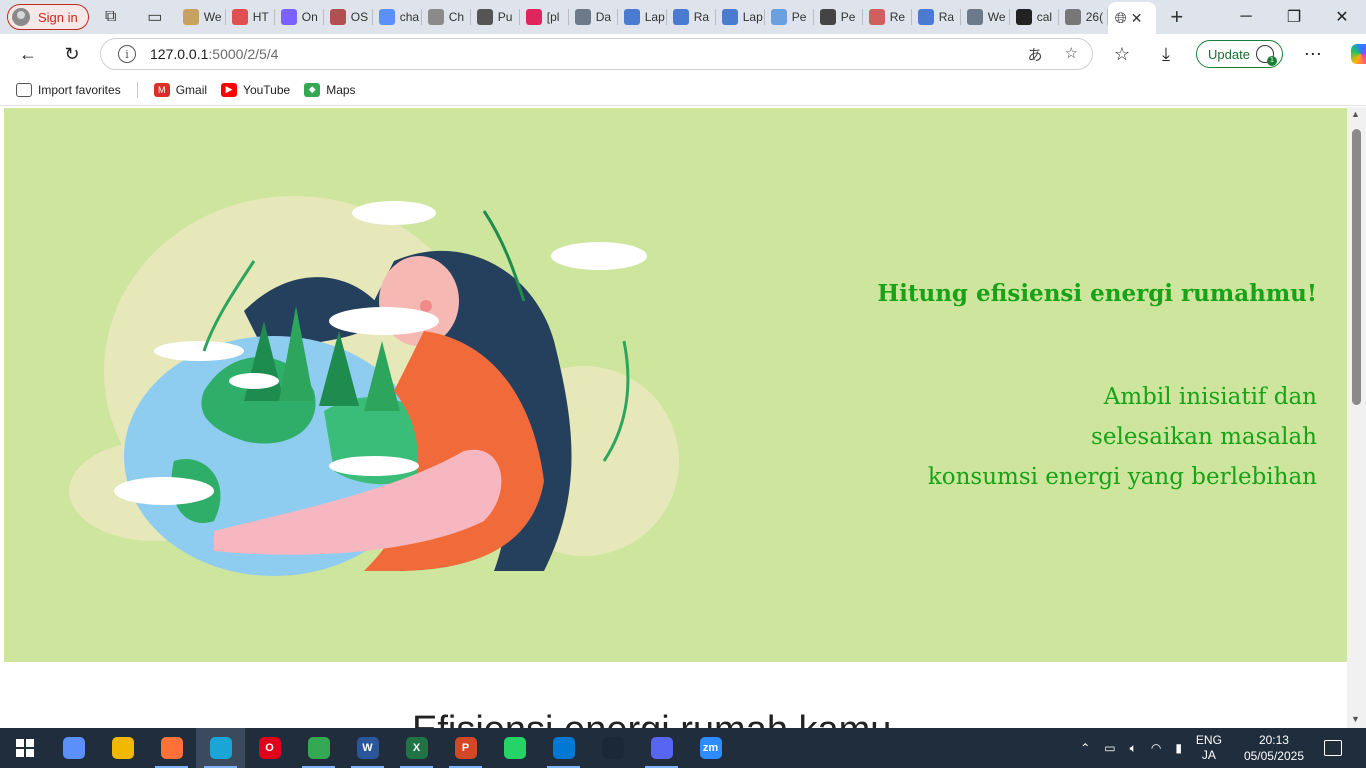  I want to click on tab-title: cha, so click(409, 17).